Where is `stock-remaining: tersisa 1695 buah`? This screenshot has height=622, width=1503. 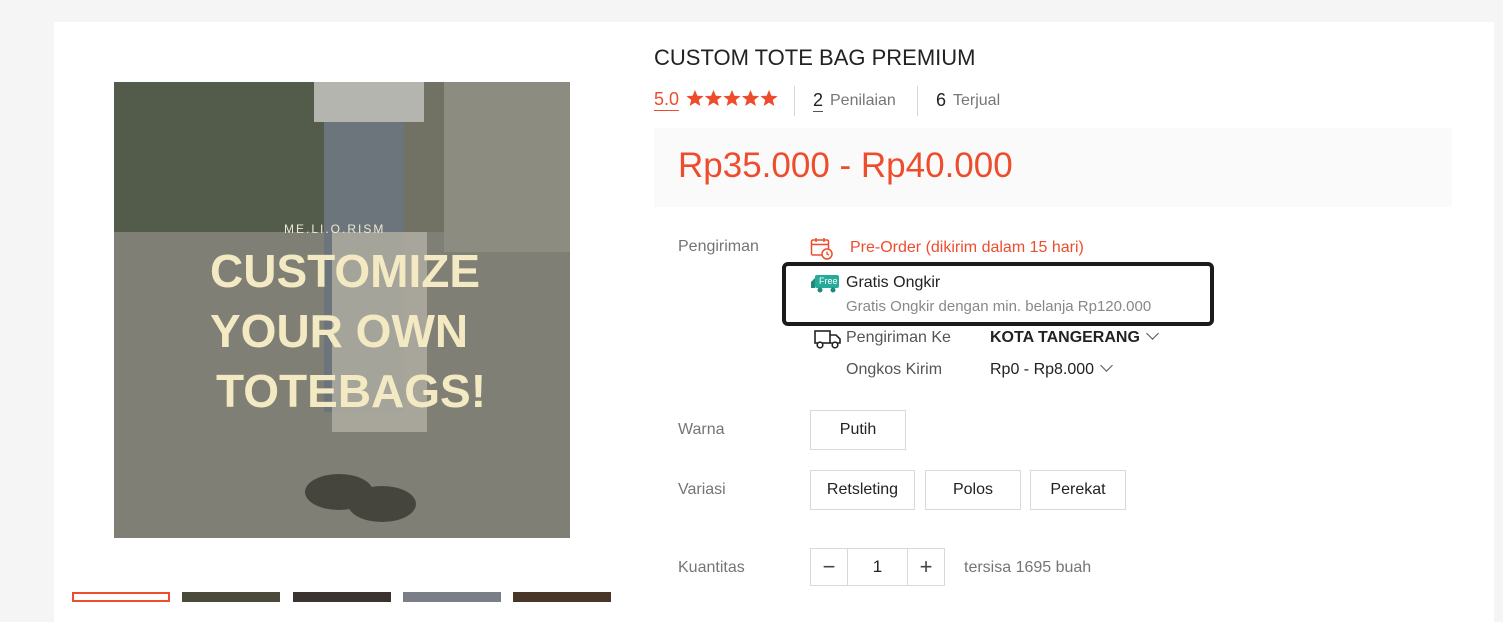
stock-remaining: tersisa 1695 buah is located at coordinates (1028, 567).